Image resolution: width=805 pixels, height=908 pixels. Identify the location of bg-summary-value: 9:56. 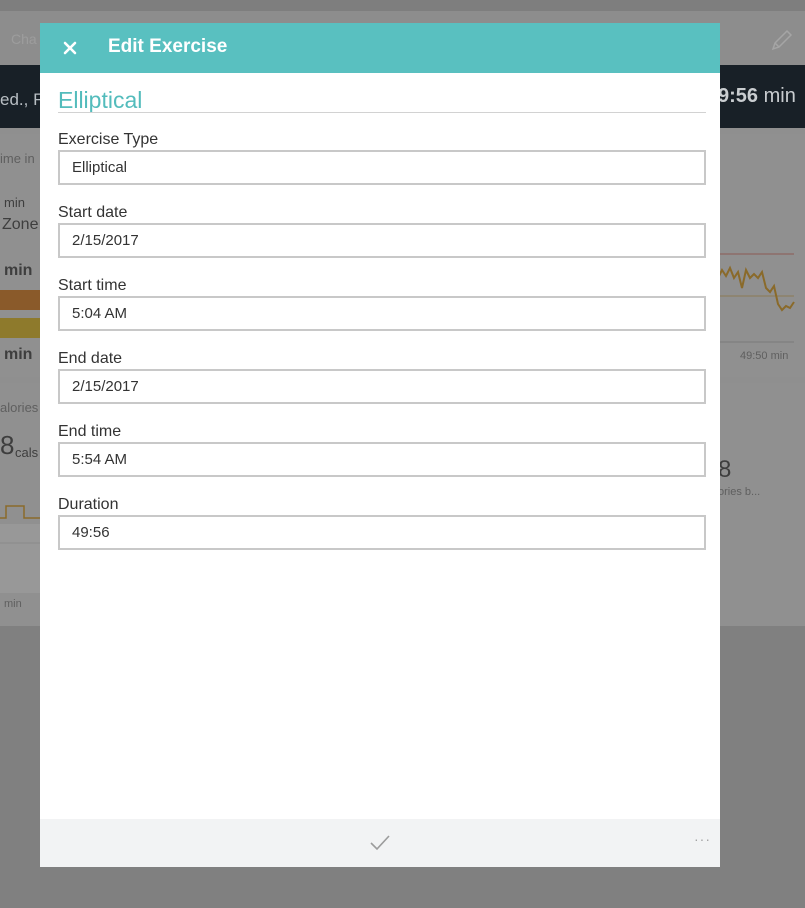
(738, 96).